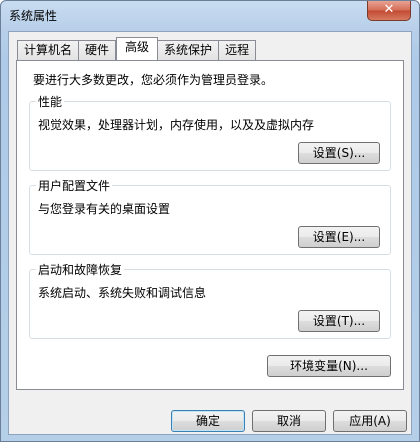 The width and height of the screenshot is (420, 442). Describe the element at coordinates (238, 50) in the screenshot. I see `tab-remote: 远程` at that location.